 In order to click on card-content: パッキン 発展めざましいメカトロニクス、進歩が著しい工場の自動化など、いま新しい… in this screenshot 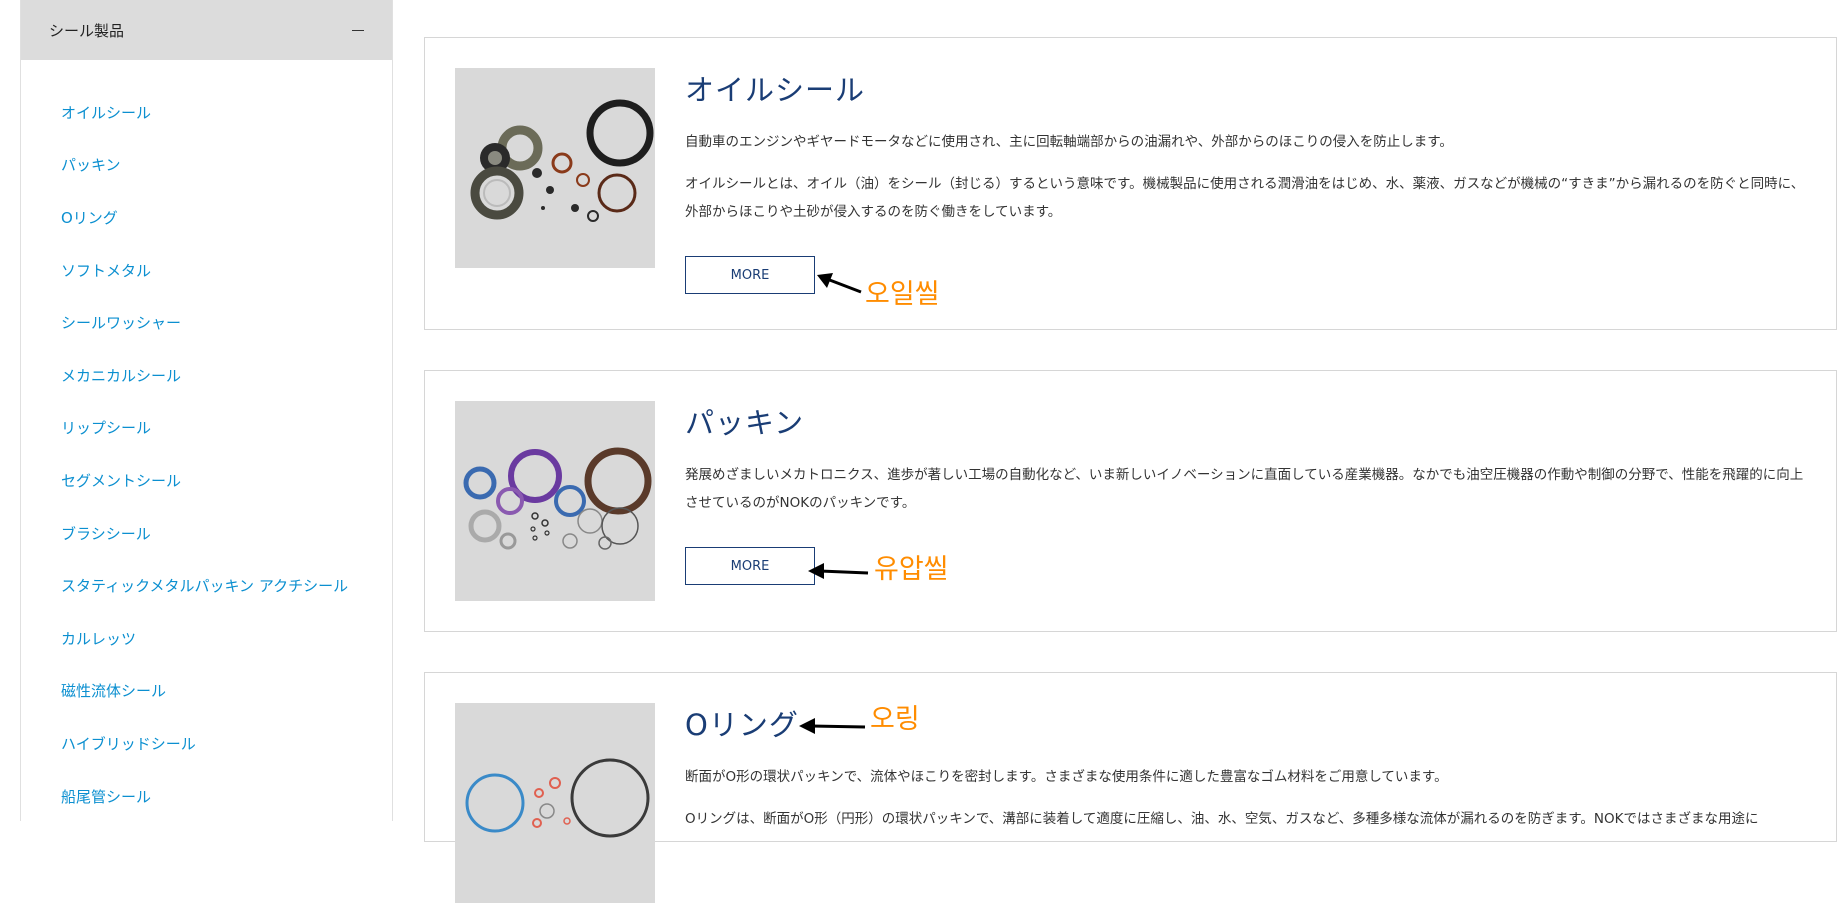, I will do `click(1245, 493)`.